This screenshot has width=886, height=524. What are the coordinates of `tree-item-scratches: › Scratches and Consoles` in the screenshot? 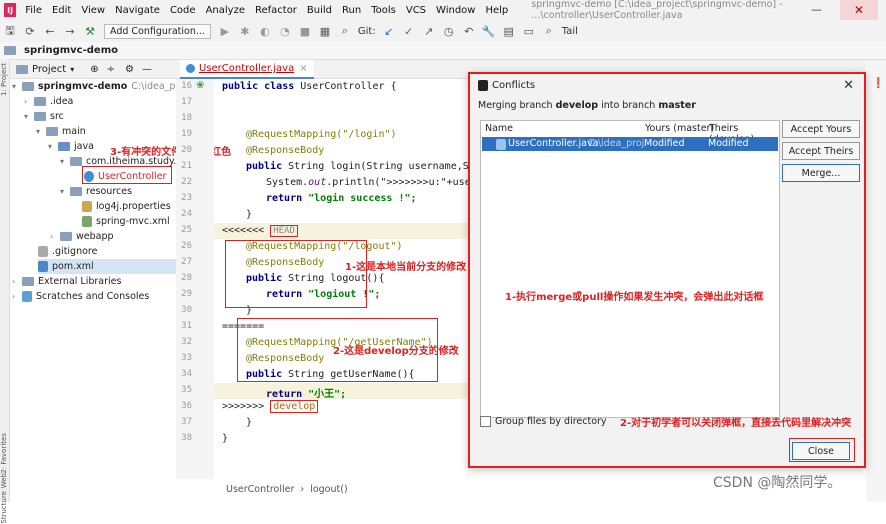 It's located at (80, 296).